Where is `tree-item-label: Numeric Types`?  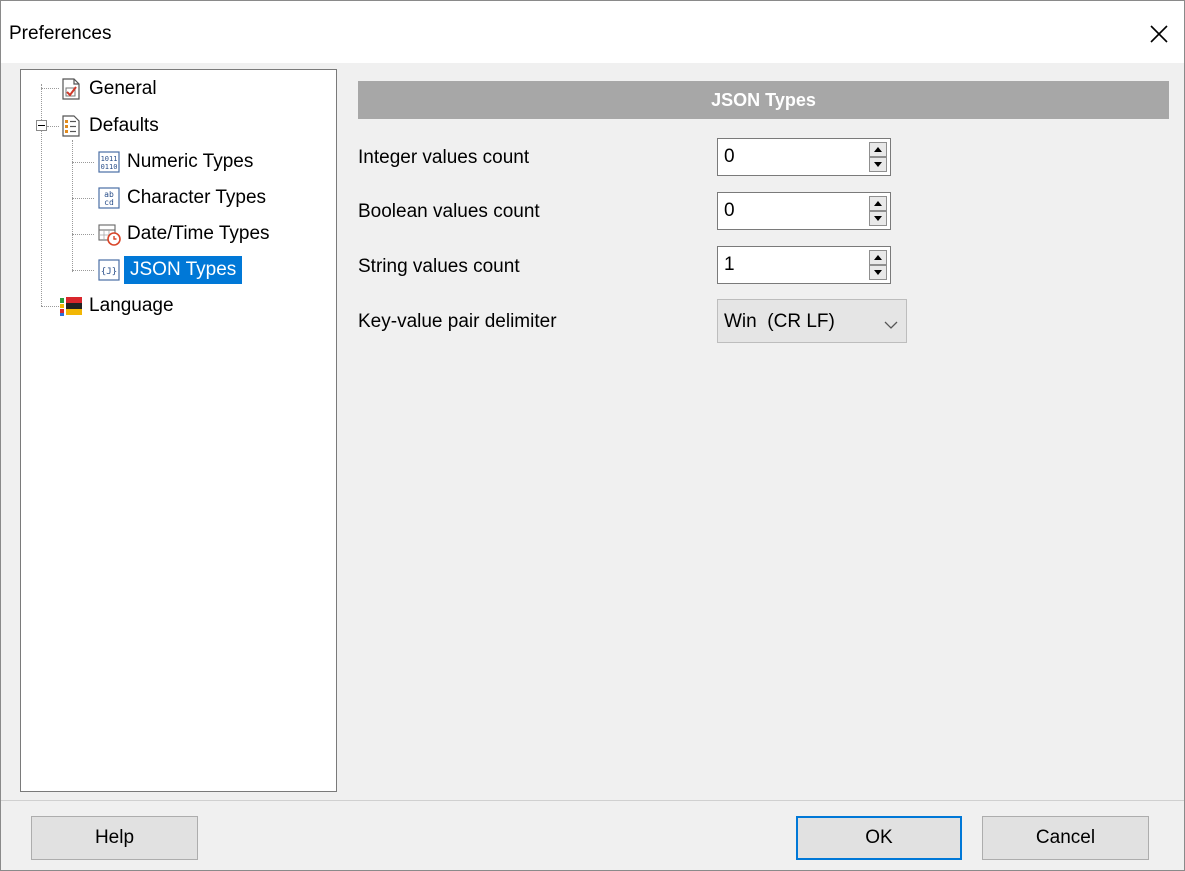
tree-item-label: Numeric Types is located at coordinates (190, 161).